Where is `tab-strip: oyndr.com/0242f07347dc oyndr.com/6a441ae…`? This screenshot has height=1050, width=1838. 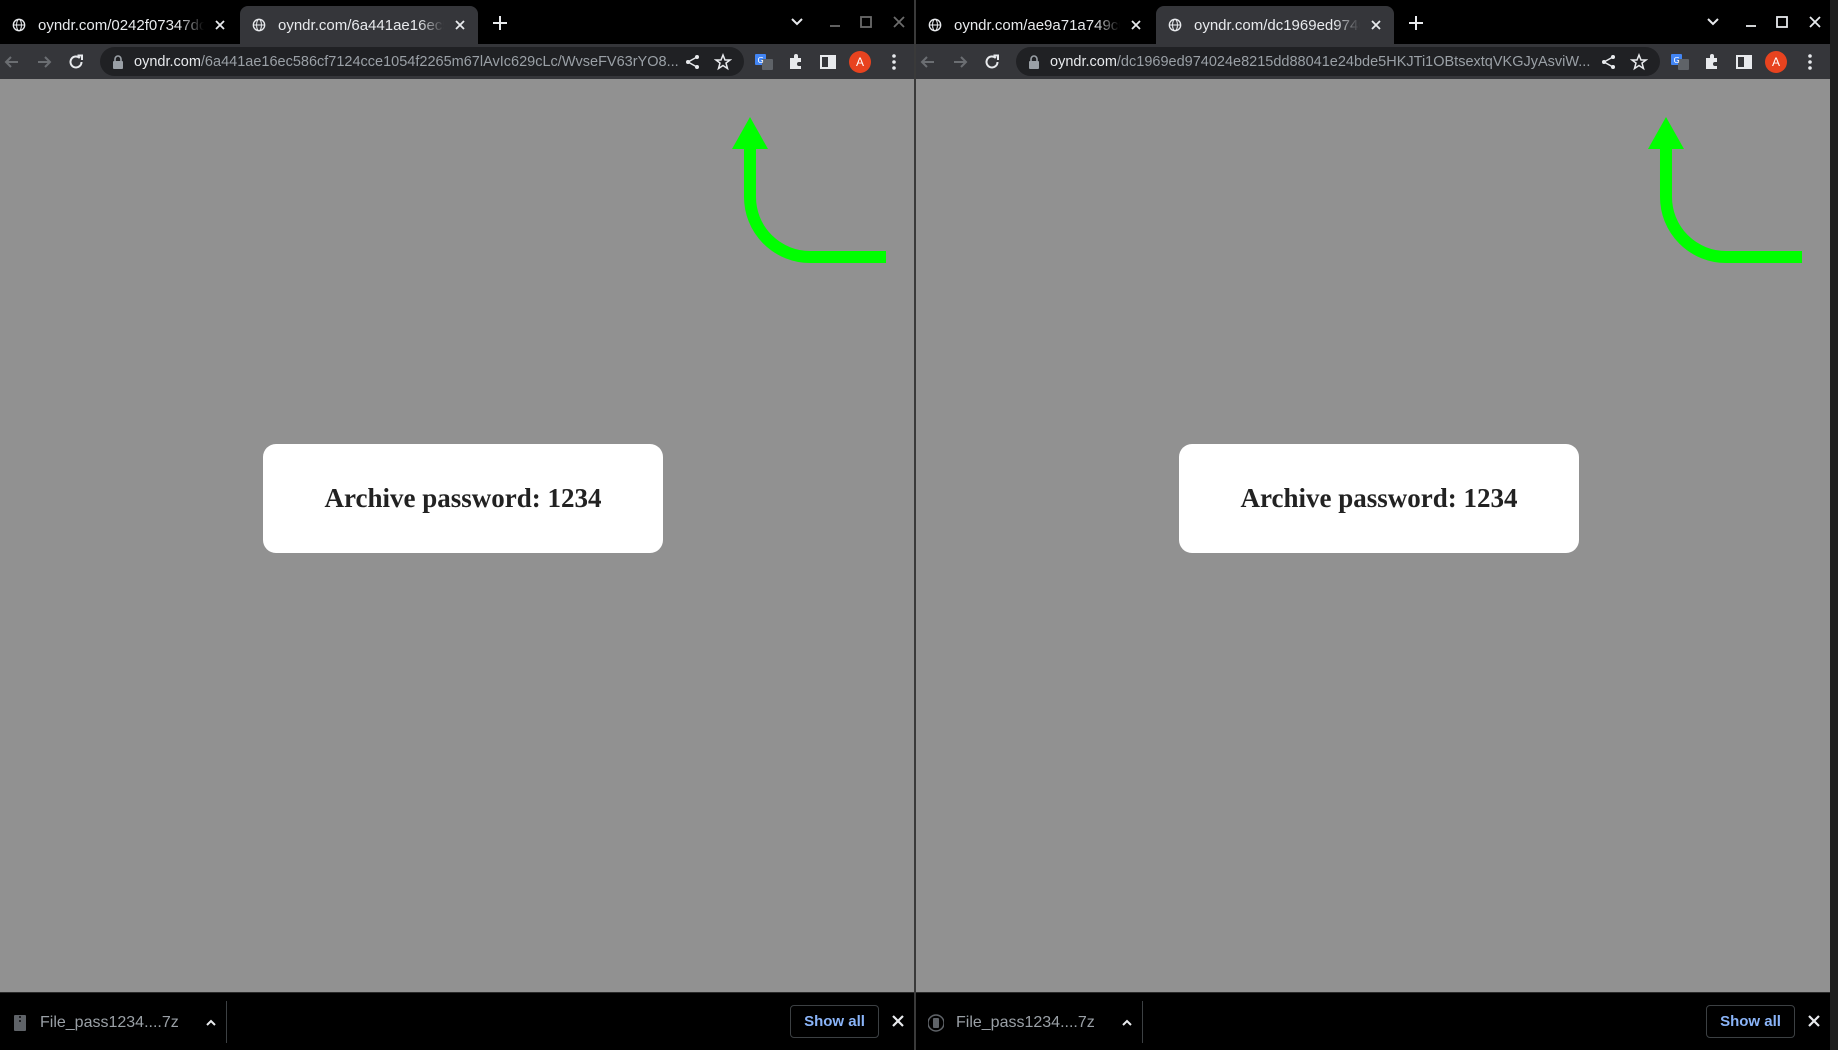
tab-strip: oyndr.com/0242f07347dc oyndr.com/6a441ae… is located at coordinates (457, 22).